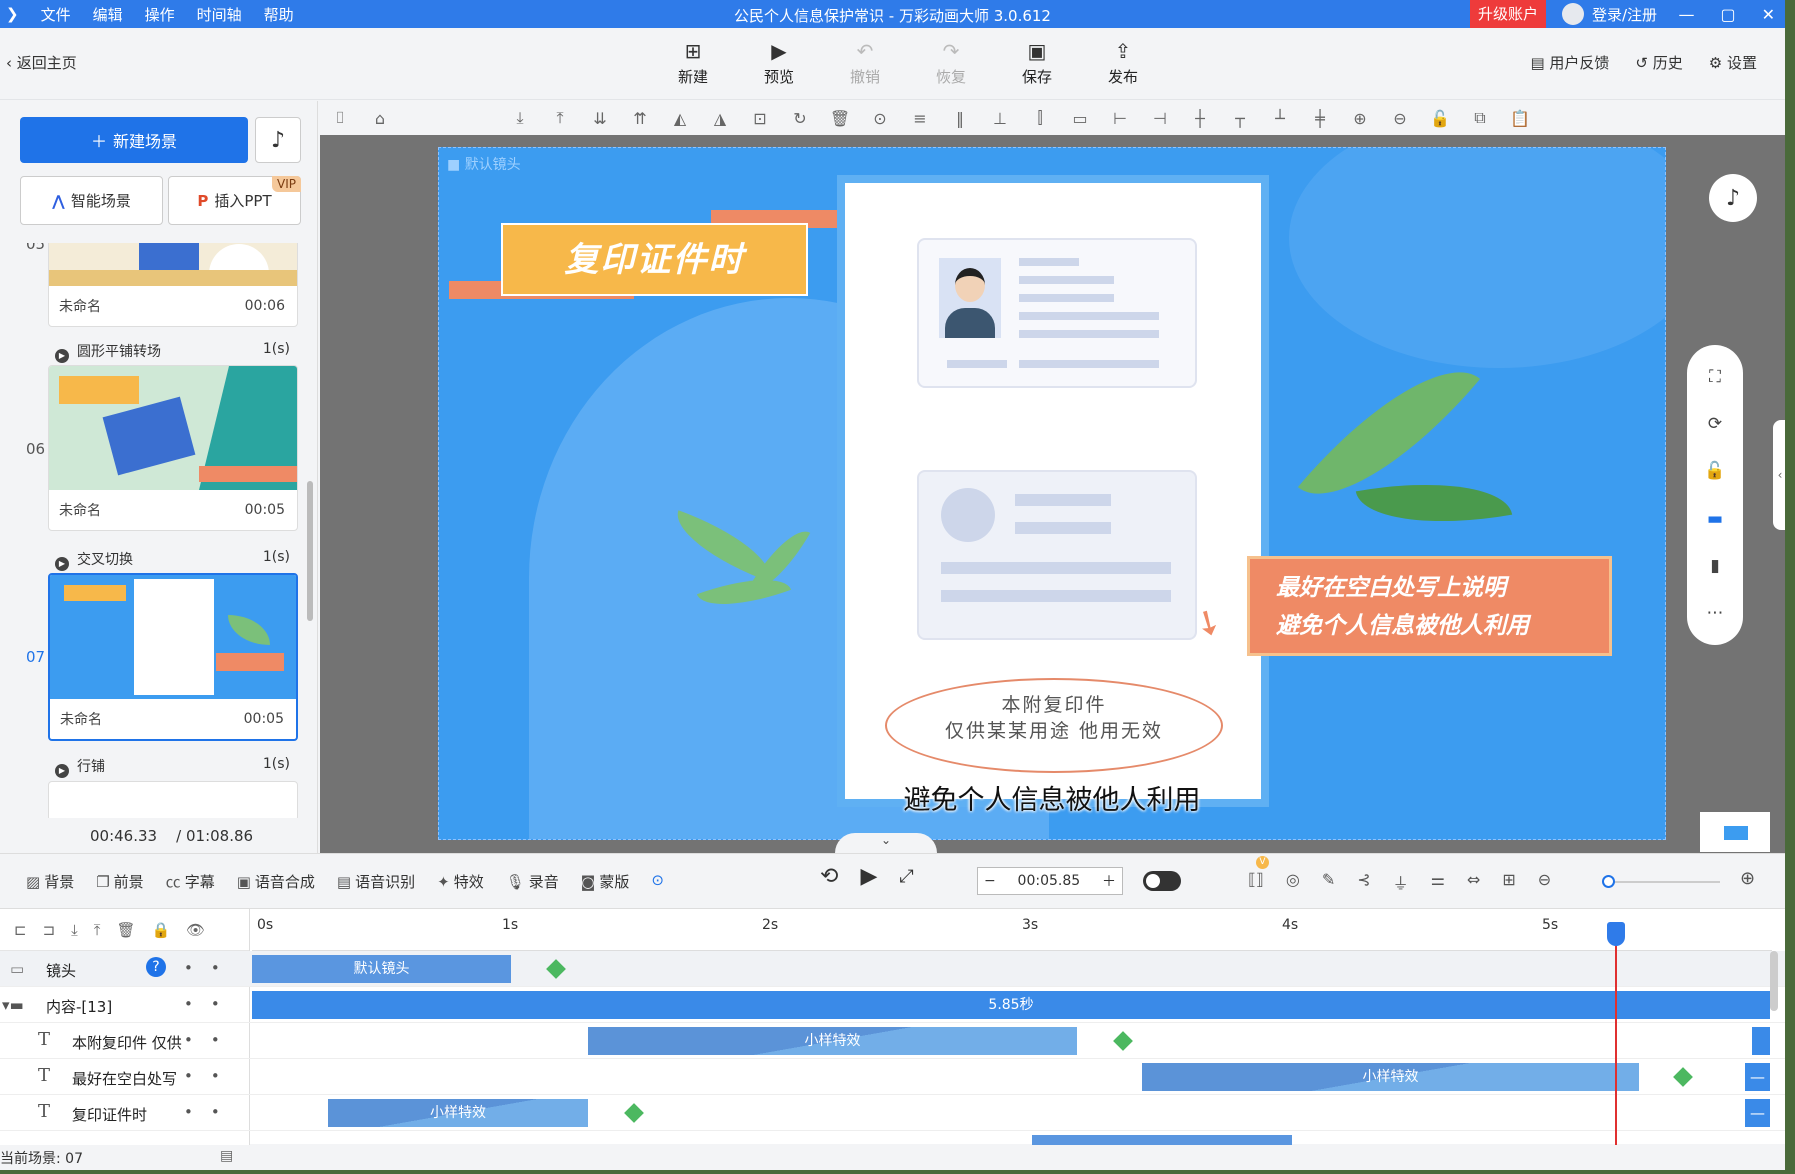 The image size is (1795, 1174). I want to click on help-icon: ?, so click(156, 967).